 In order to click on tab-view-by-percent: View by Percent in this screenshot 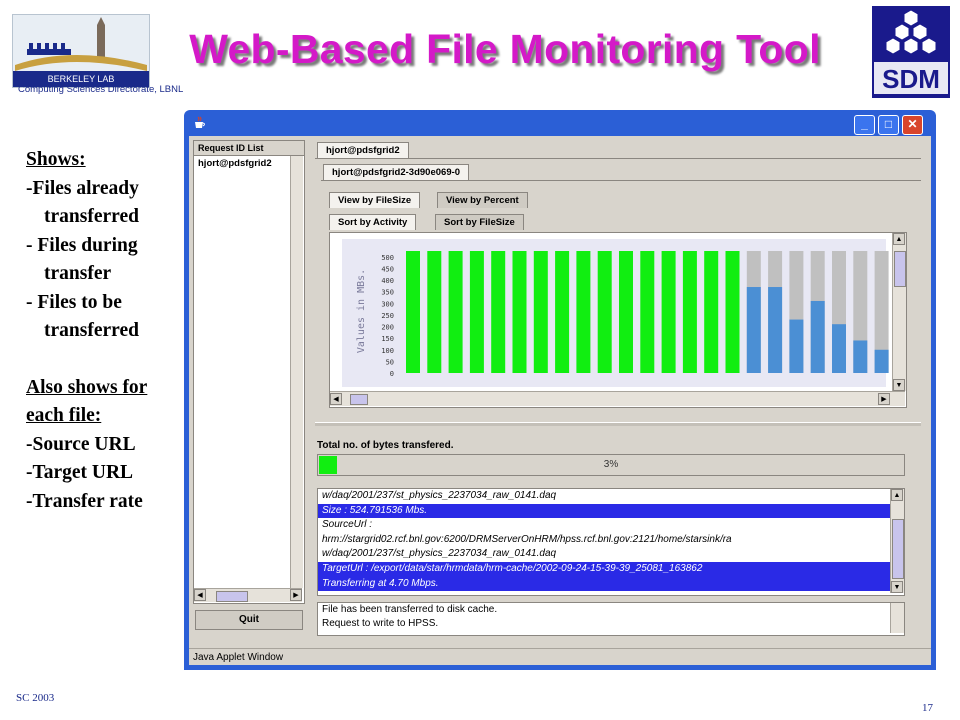, I will do `click(482, 200)`.